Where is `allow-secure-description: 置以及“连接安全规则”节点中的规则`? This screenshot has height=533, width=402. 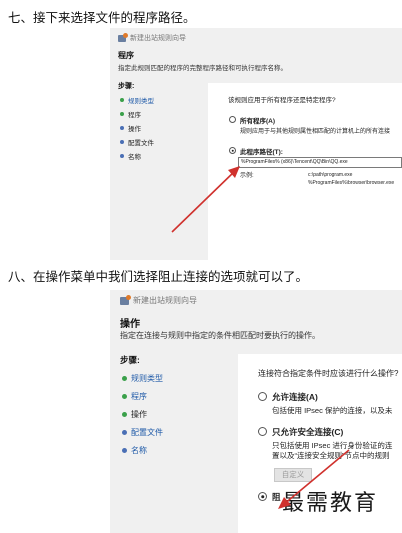
allow-secure-description: 置以及“连接安全规则”节点中的规则 is located at coordinates (331, 455).